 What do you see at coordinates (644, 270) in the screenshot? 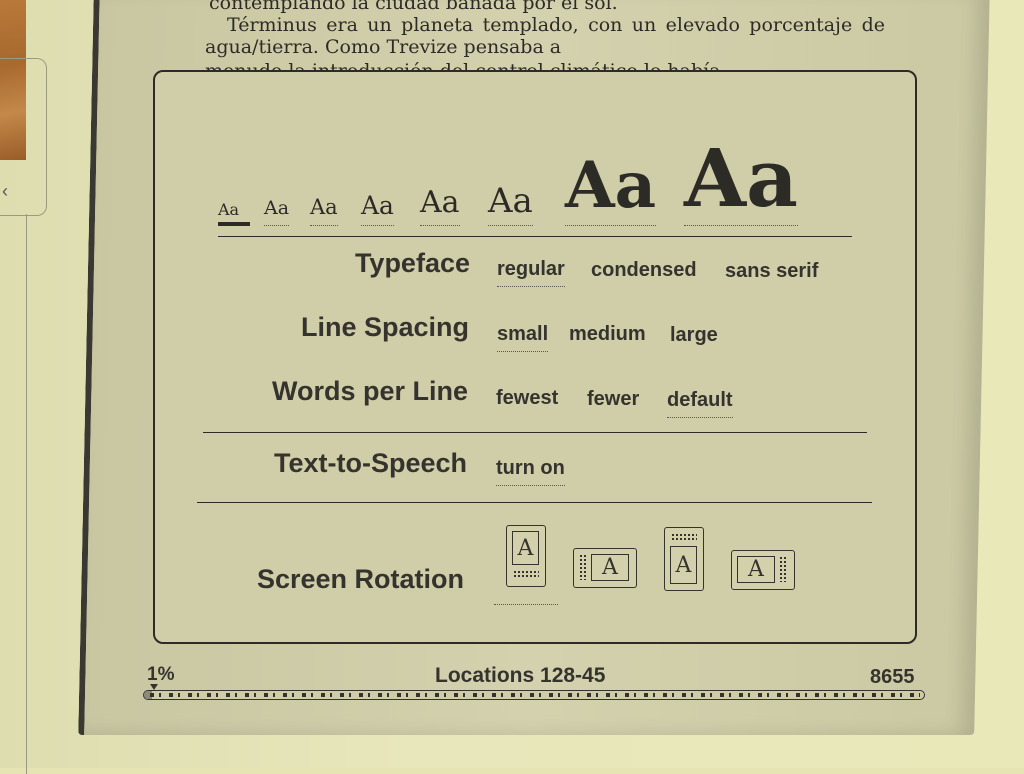
I see `typeface-option-condensed: condensed` at bounding box center [644, 270].